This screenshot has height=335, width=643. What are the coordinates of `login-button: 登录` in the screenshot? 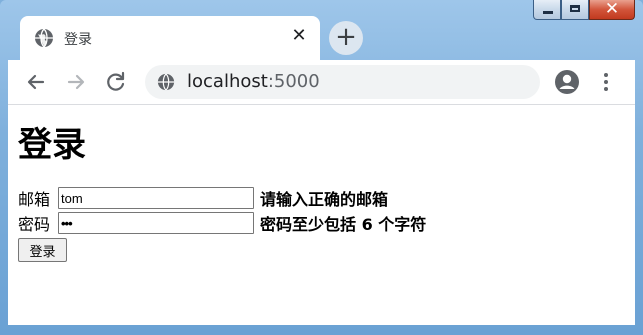 It's located at (42, 250).